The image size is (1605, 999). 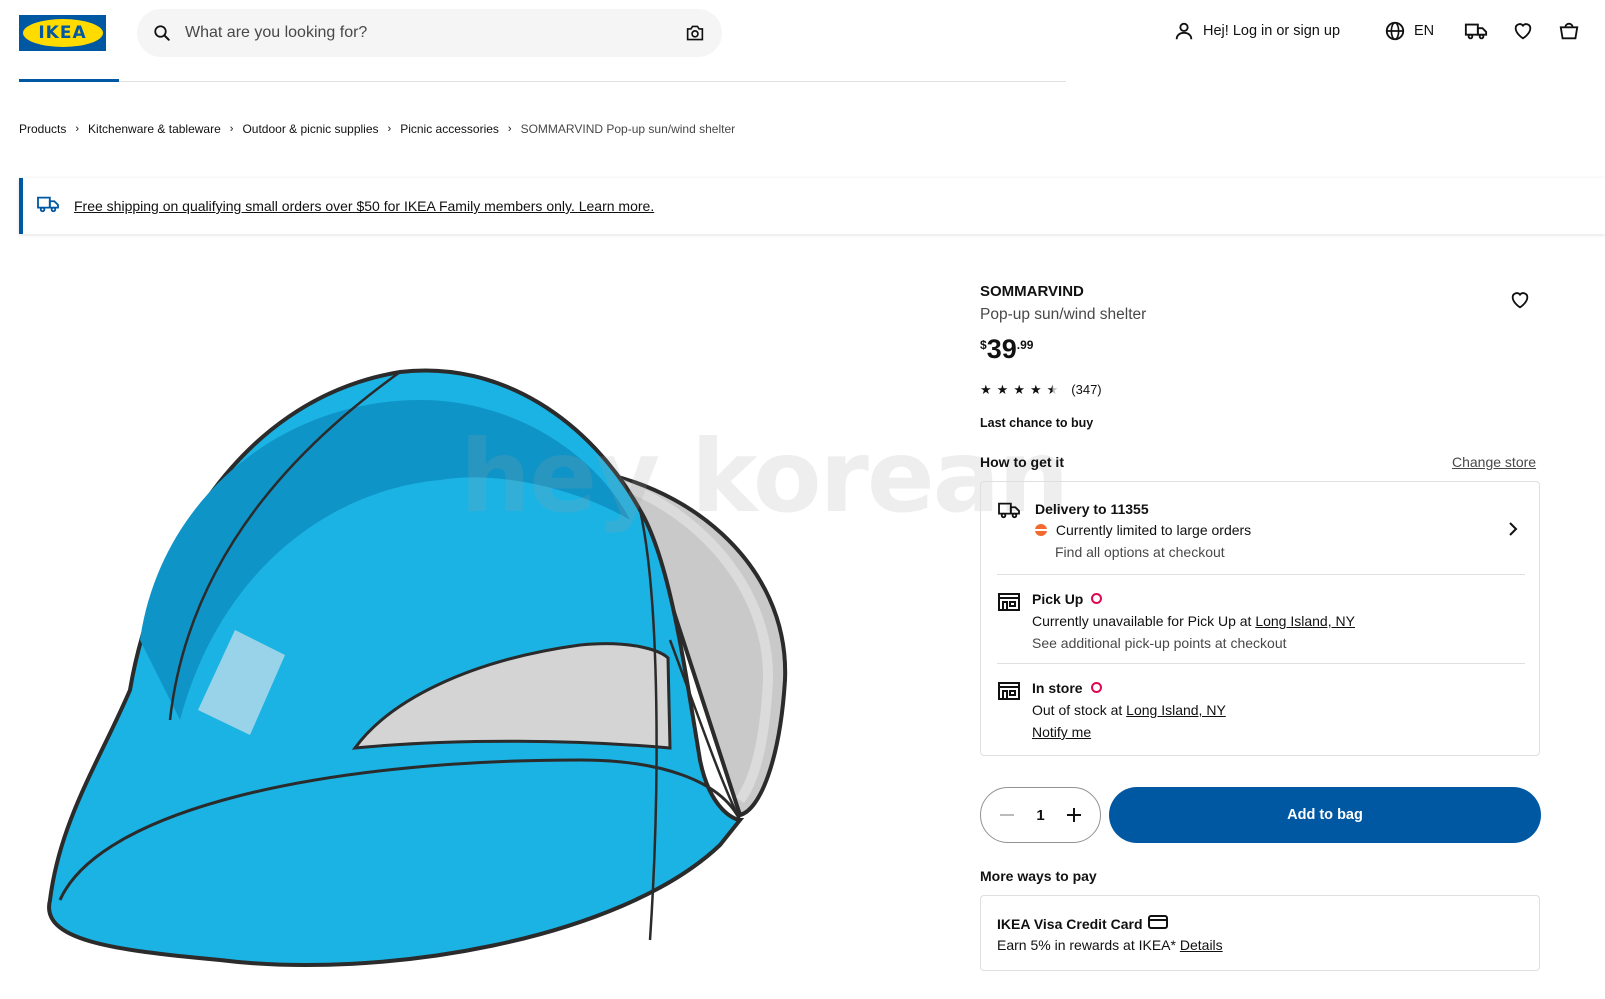 What do you see at coordinates (1032, 291) in the screenshot?
I see `product-name: SOMMARVIND` at bounding box center [1032, 291].